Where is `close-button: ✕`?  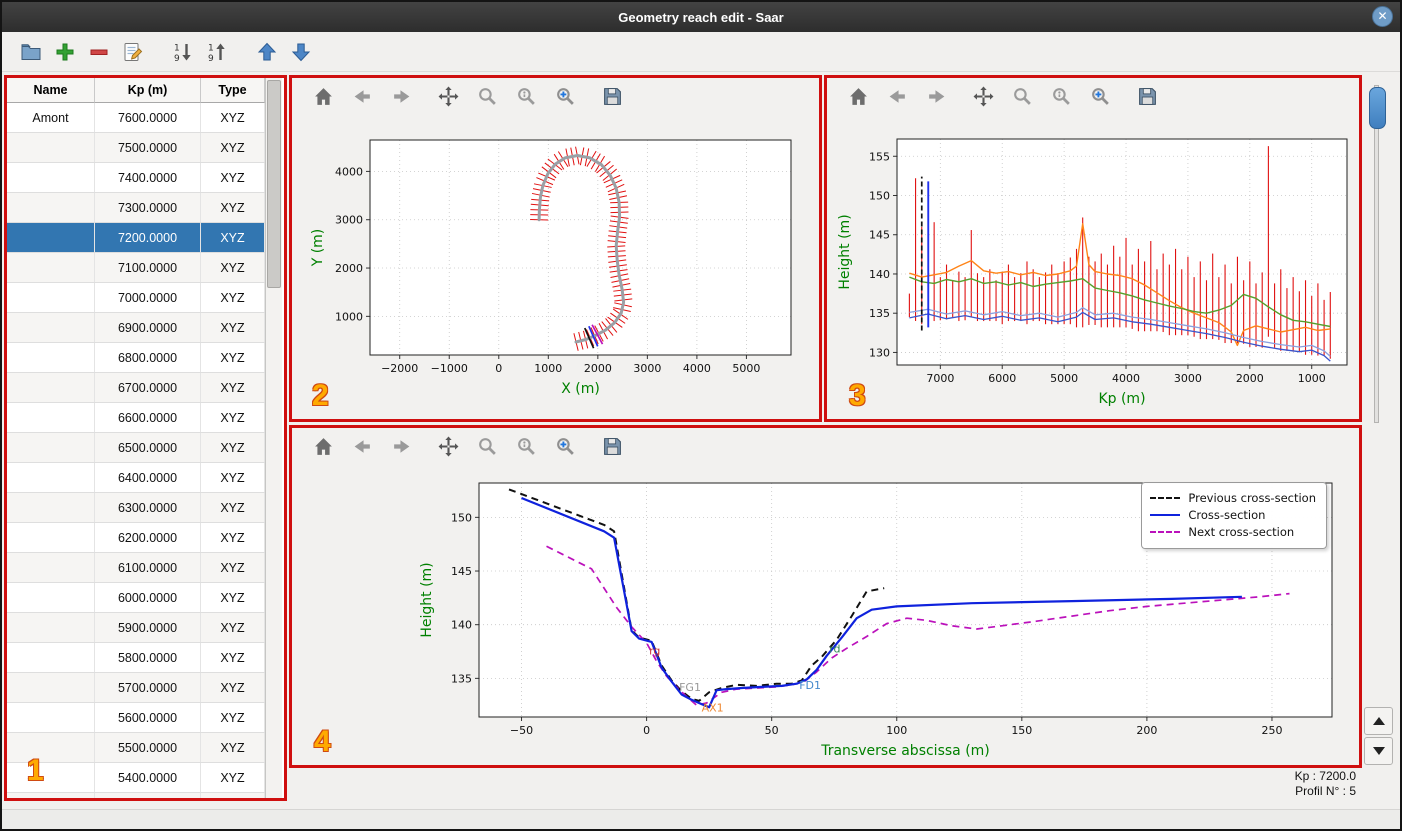 close-button: ✕ is located at coordinates (1382, 16).